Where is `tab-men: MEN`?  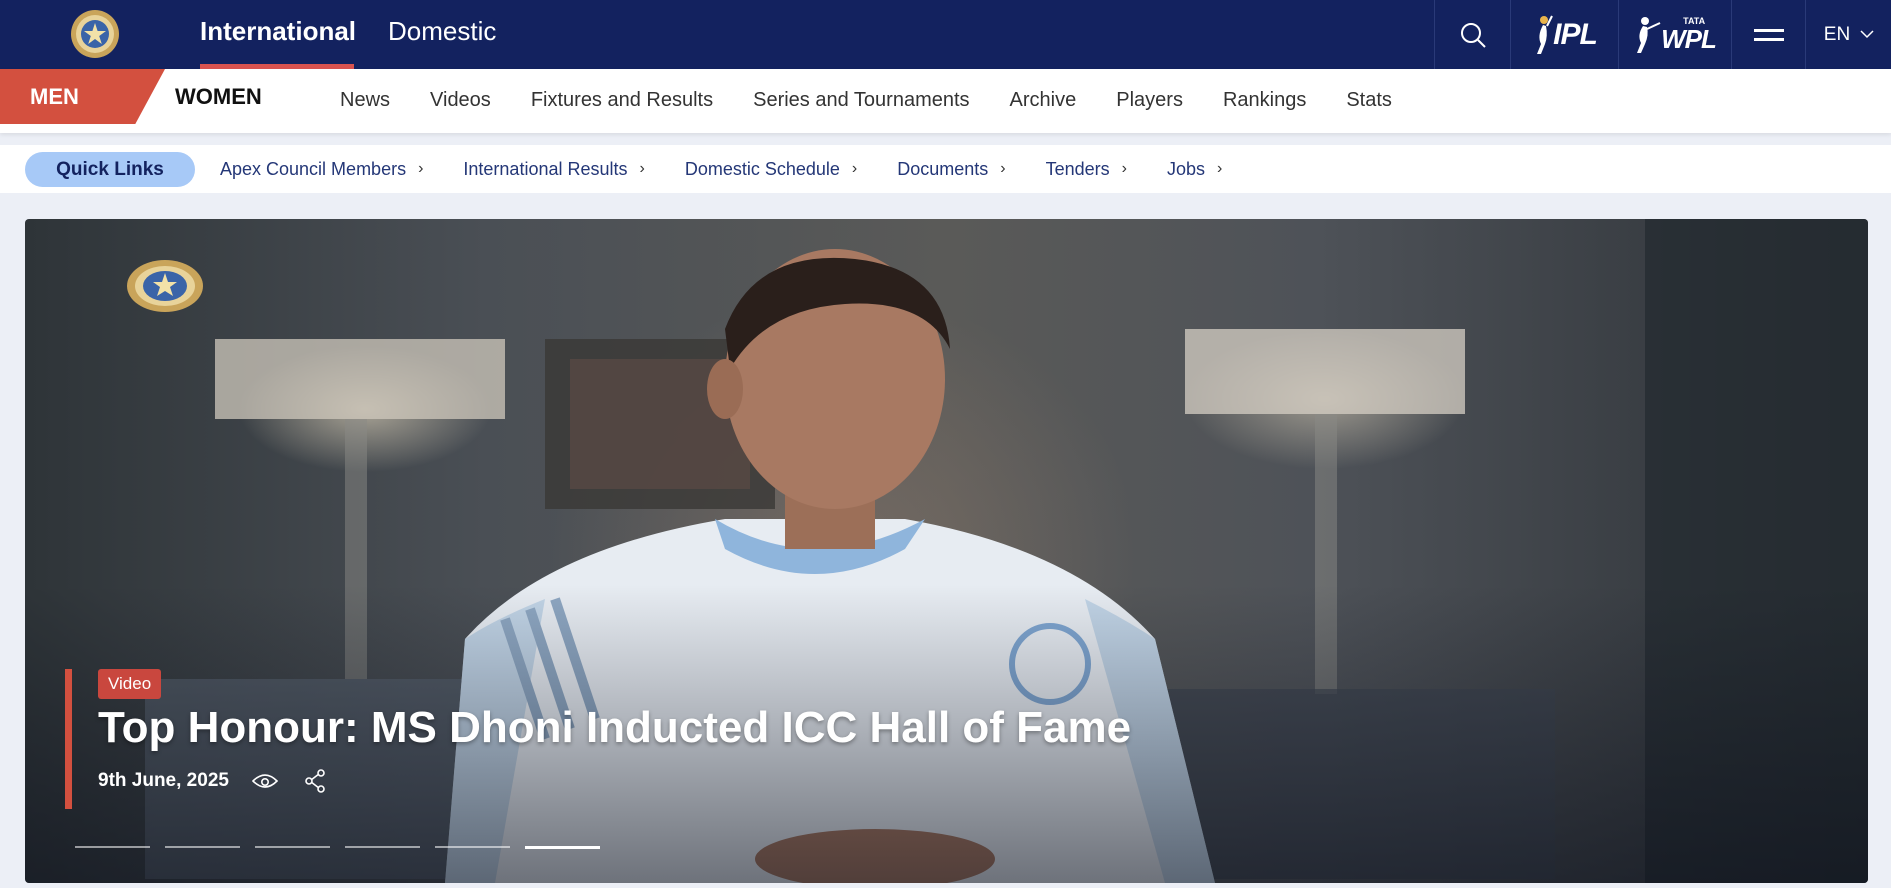 tab-men: MEN is located at coordinates (82, 96).